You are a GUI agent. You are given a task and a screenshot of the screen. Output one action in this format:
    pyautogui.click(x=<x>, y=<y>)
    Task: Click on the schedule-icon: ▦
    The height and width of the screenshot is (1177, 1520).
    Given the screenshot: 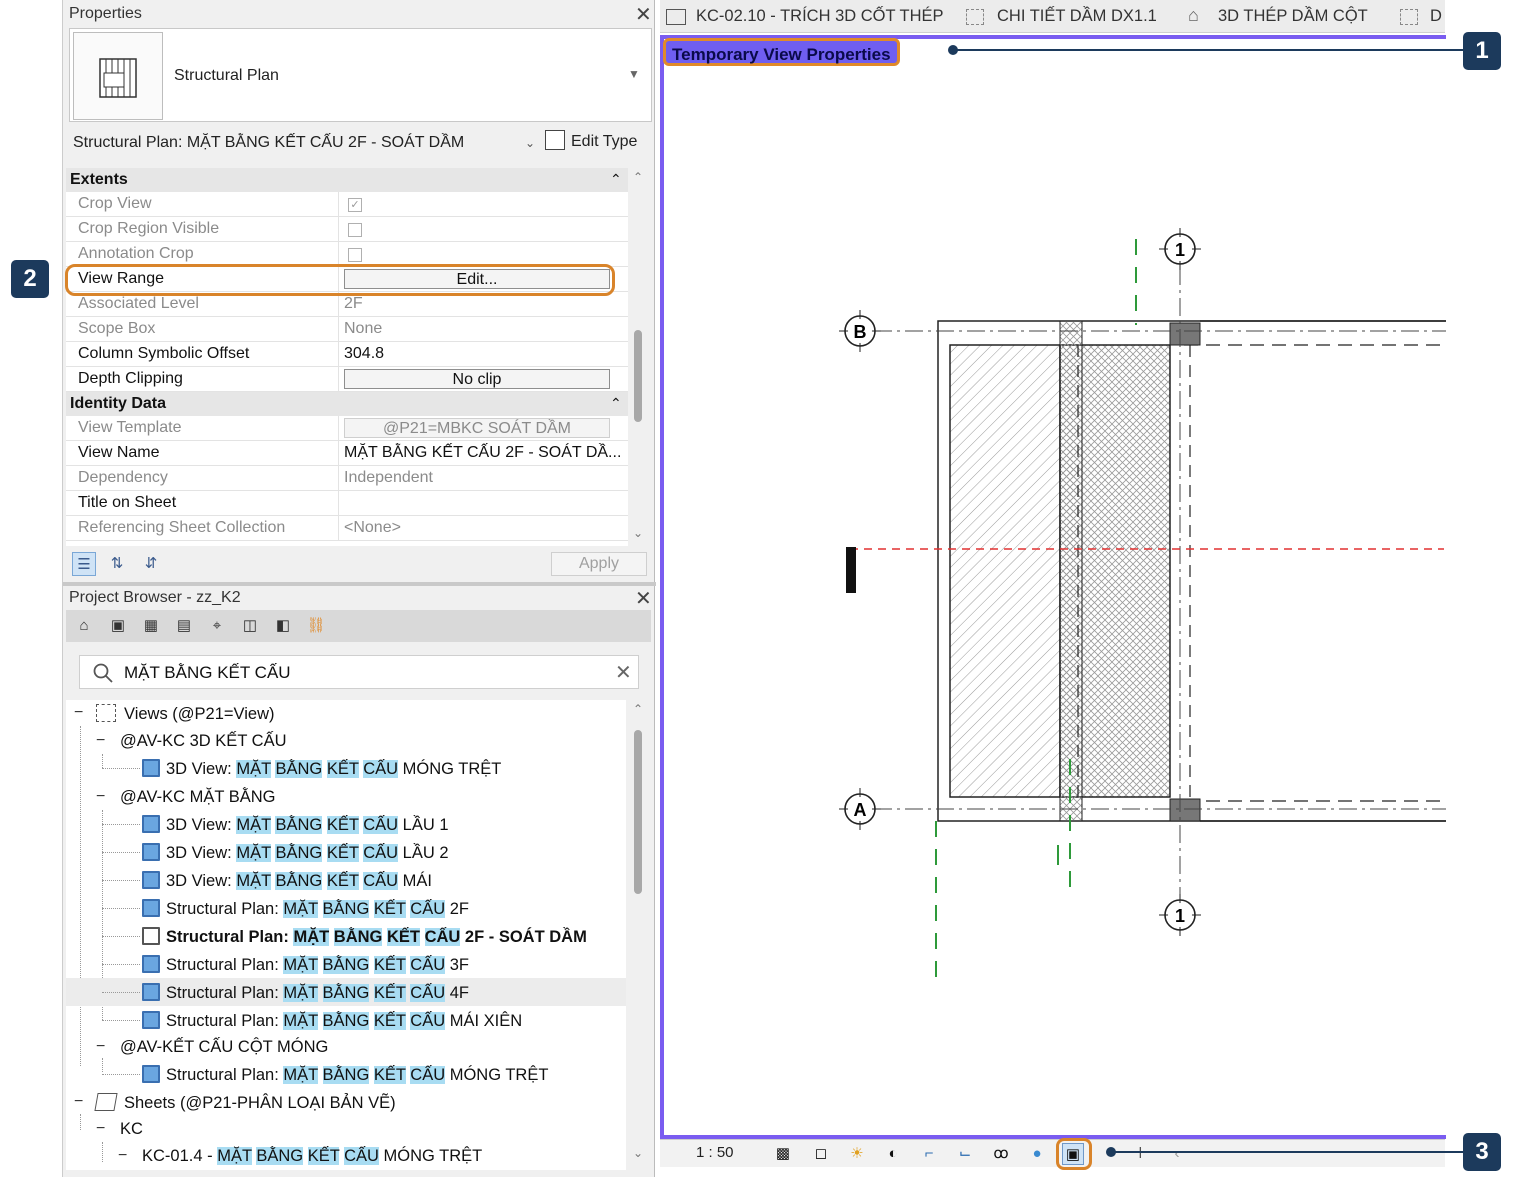 What is the action you would take?
    pyautogui.click(x=151, y=626)
    